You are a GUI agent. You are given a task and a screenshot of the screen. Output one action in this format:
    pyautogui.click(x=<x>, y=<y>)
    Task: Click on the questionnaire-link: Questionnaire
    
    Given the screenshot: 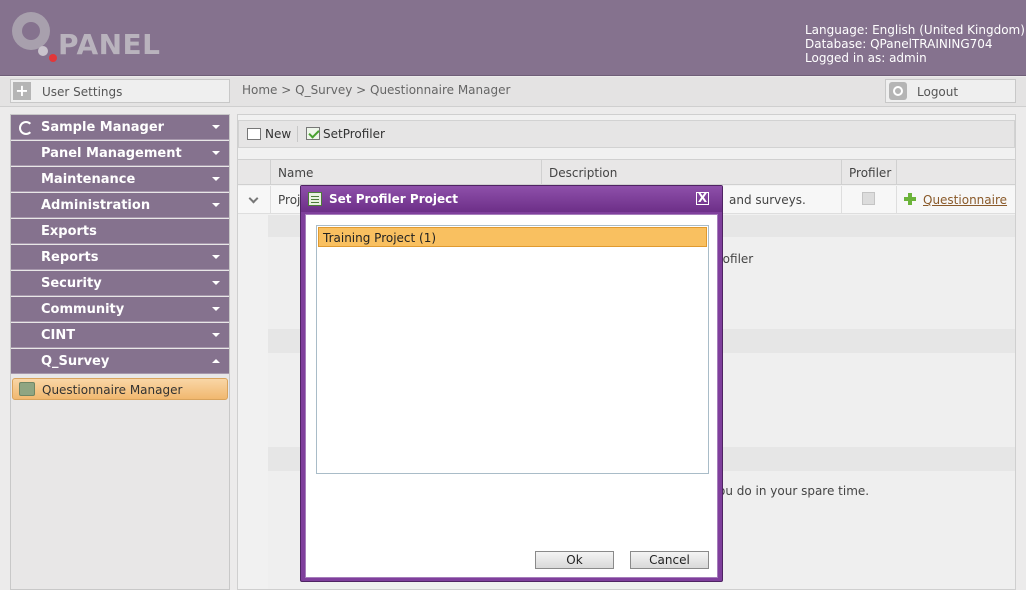 What is the action you would take?
    pyautogui.click(x=965, y=200)
    